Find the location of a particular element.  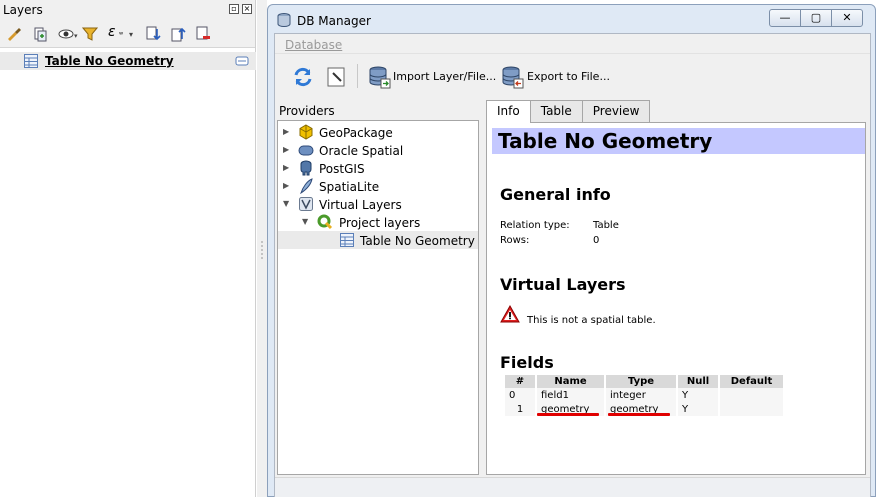

column-header: Type is located at coordinates (641, 381).